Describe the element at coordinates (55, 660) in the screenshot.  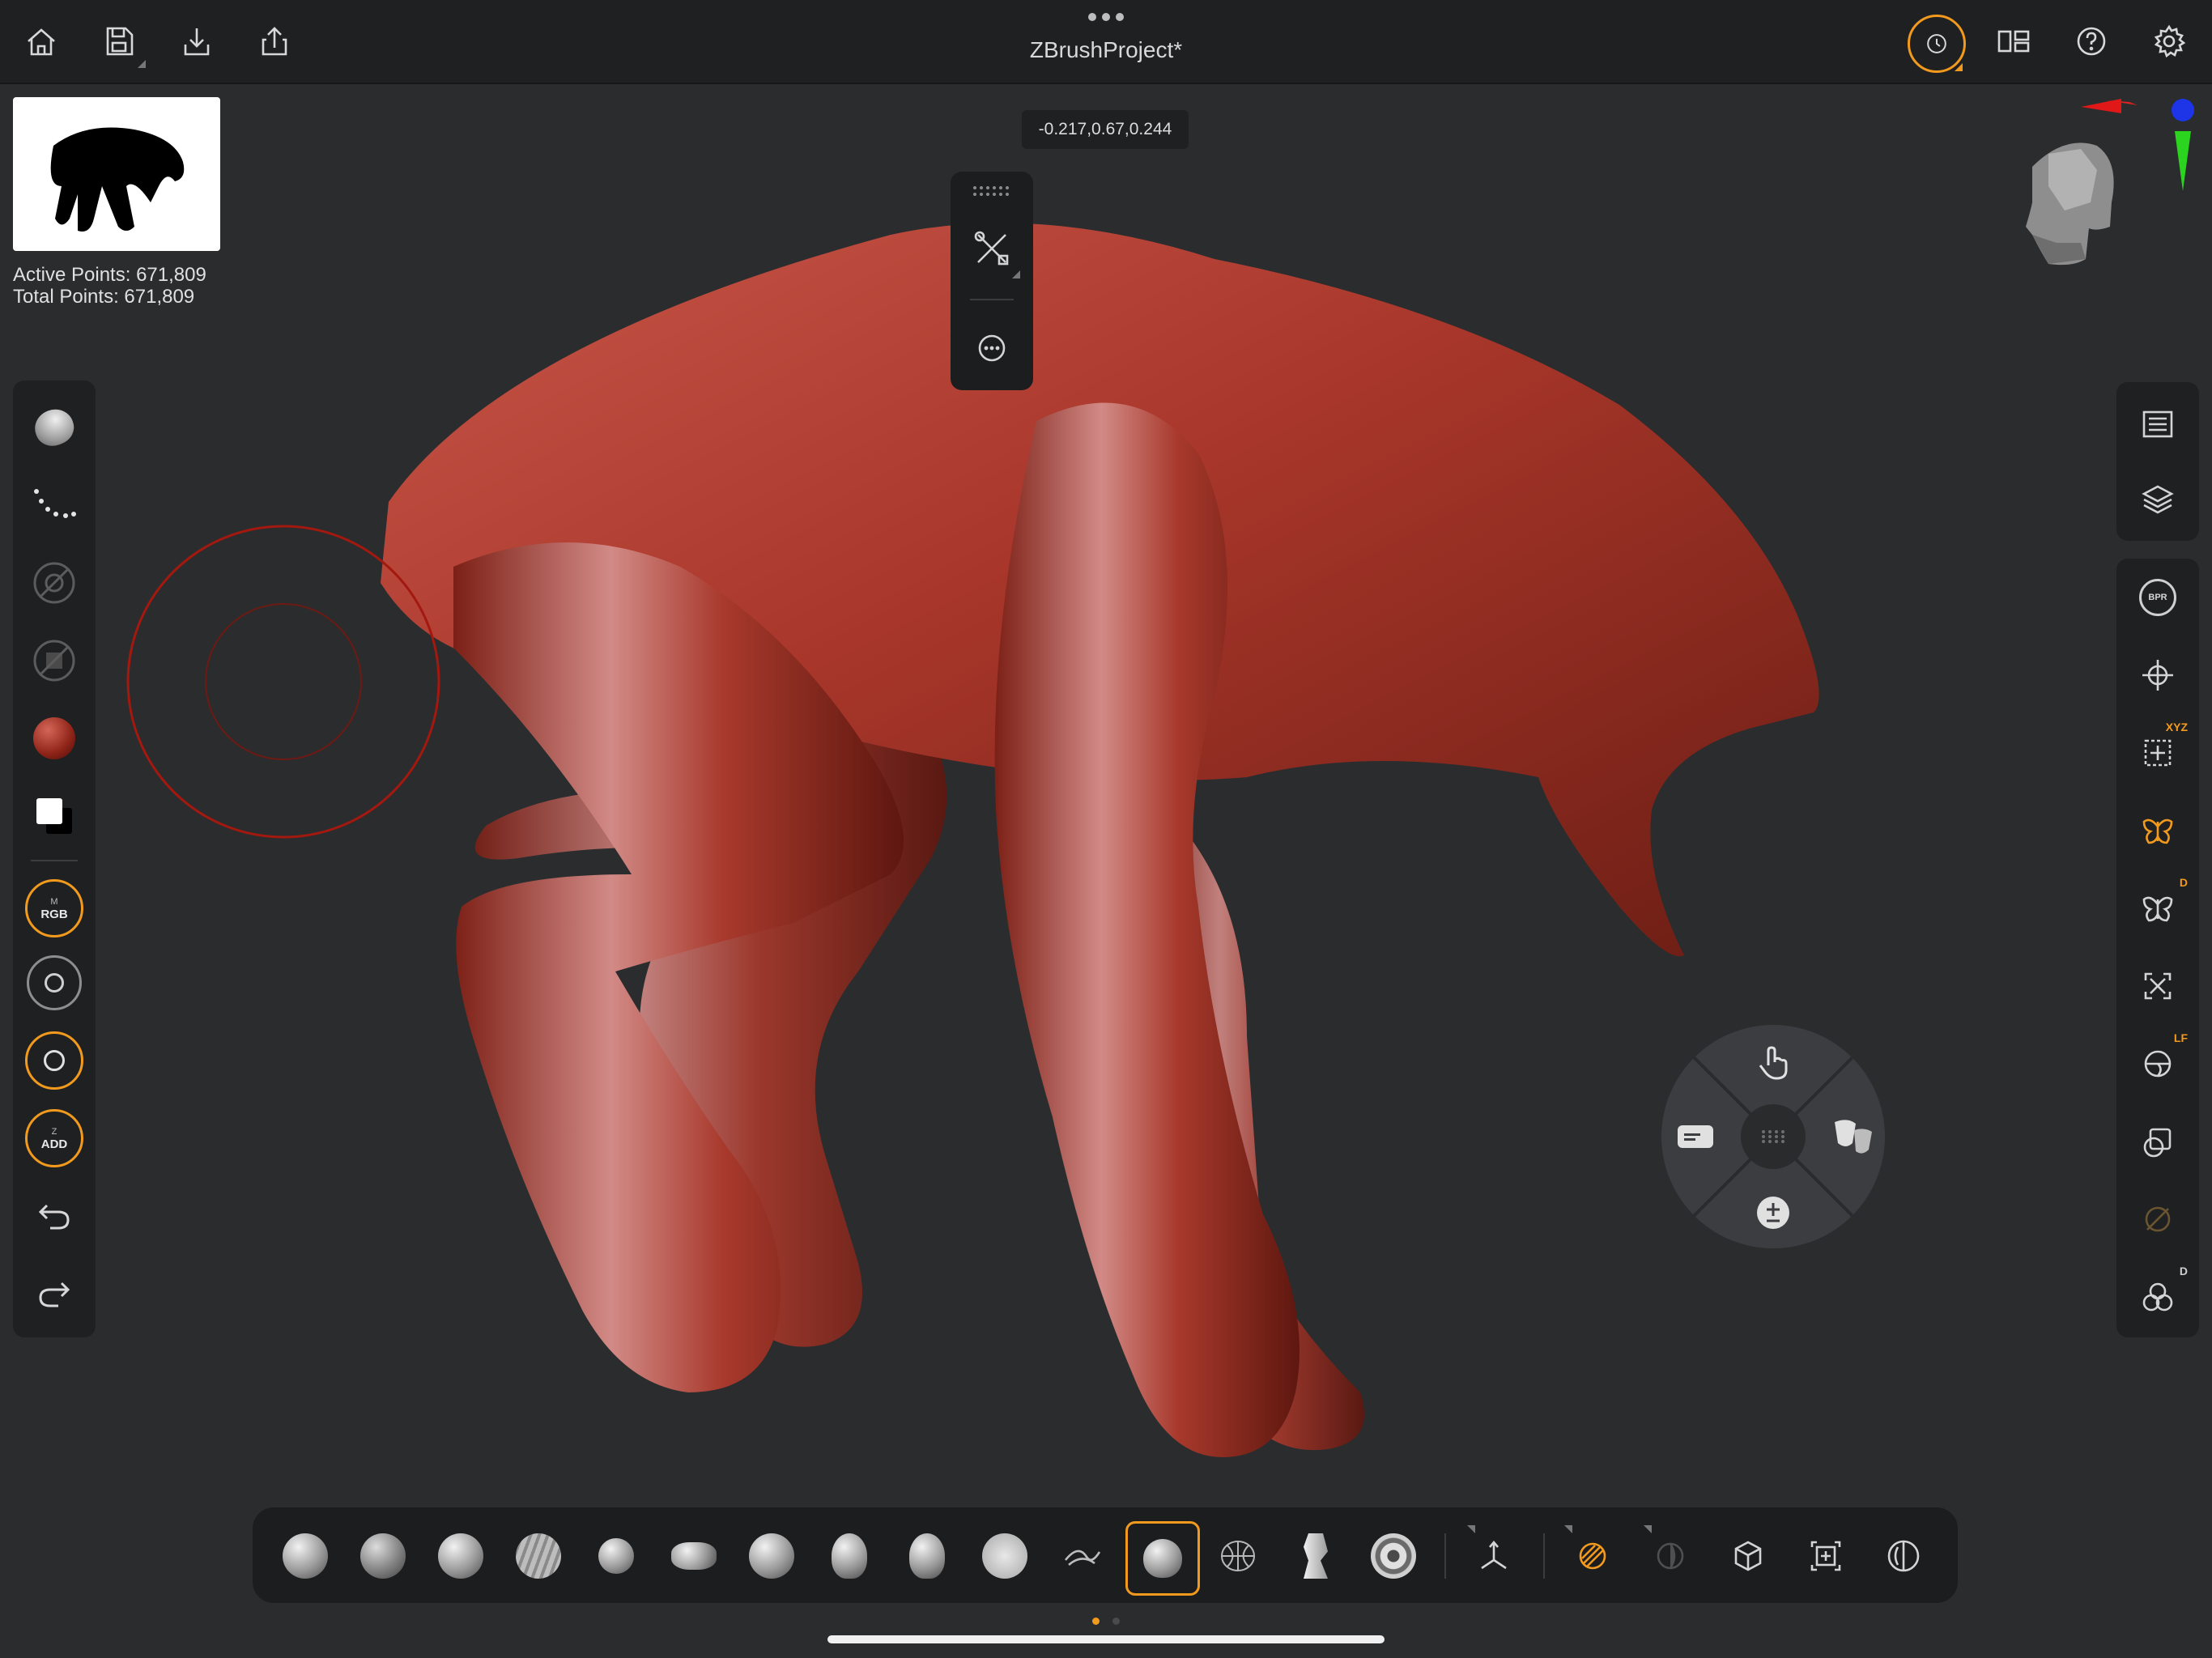
I see `texture-off-icon` at that location.